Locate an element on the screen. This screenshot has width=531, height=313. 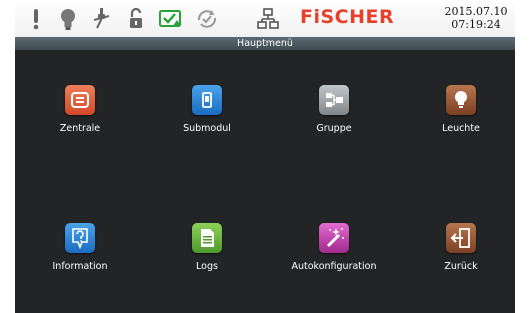
central-unit-icon is located at coordinates (80, 100).